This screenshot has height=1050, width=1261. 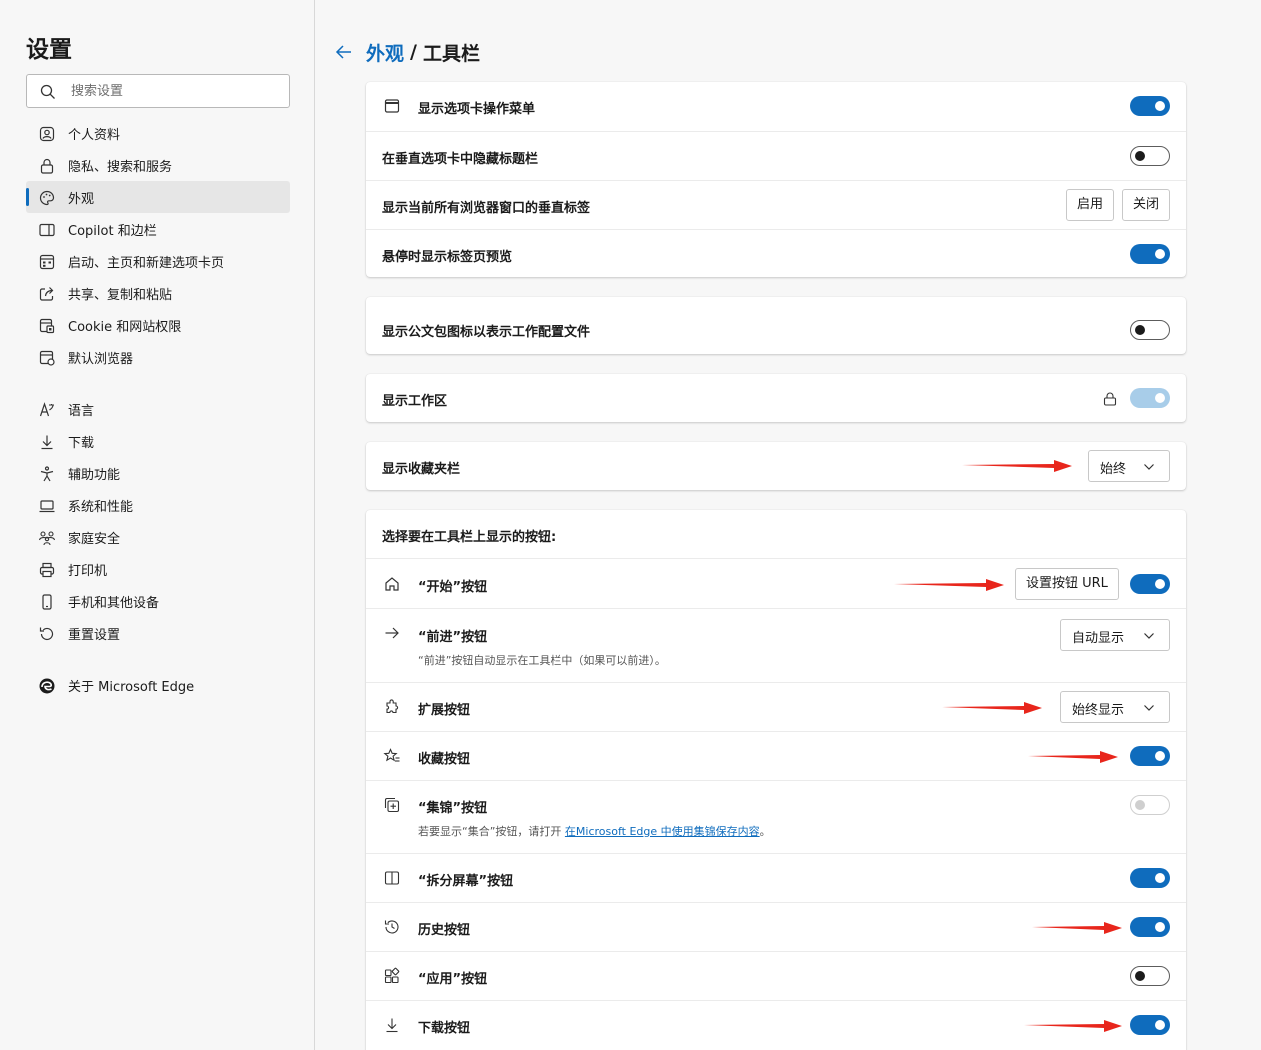 I want to click on setting-row-downloads-button: 下载按钮, so click(x=776, y=1024).